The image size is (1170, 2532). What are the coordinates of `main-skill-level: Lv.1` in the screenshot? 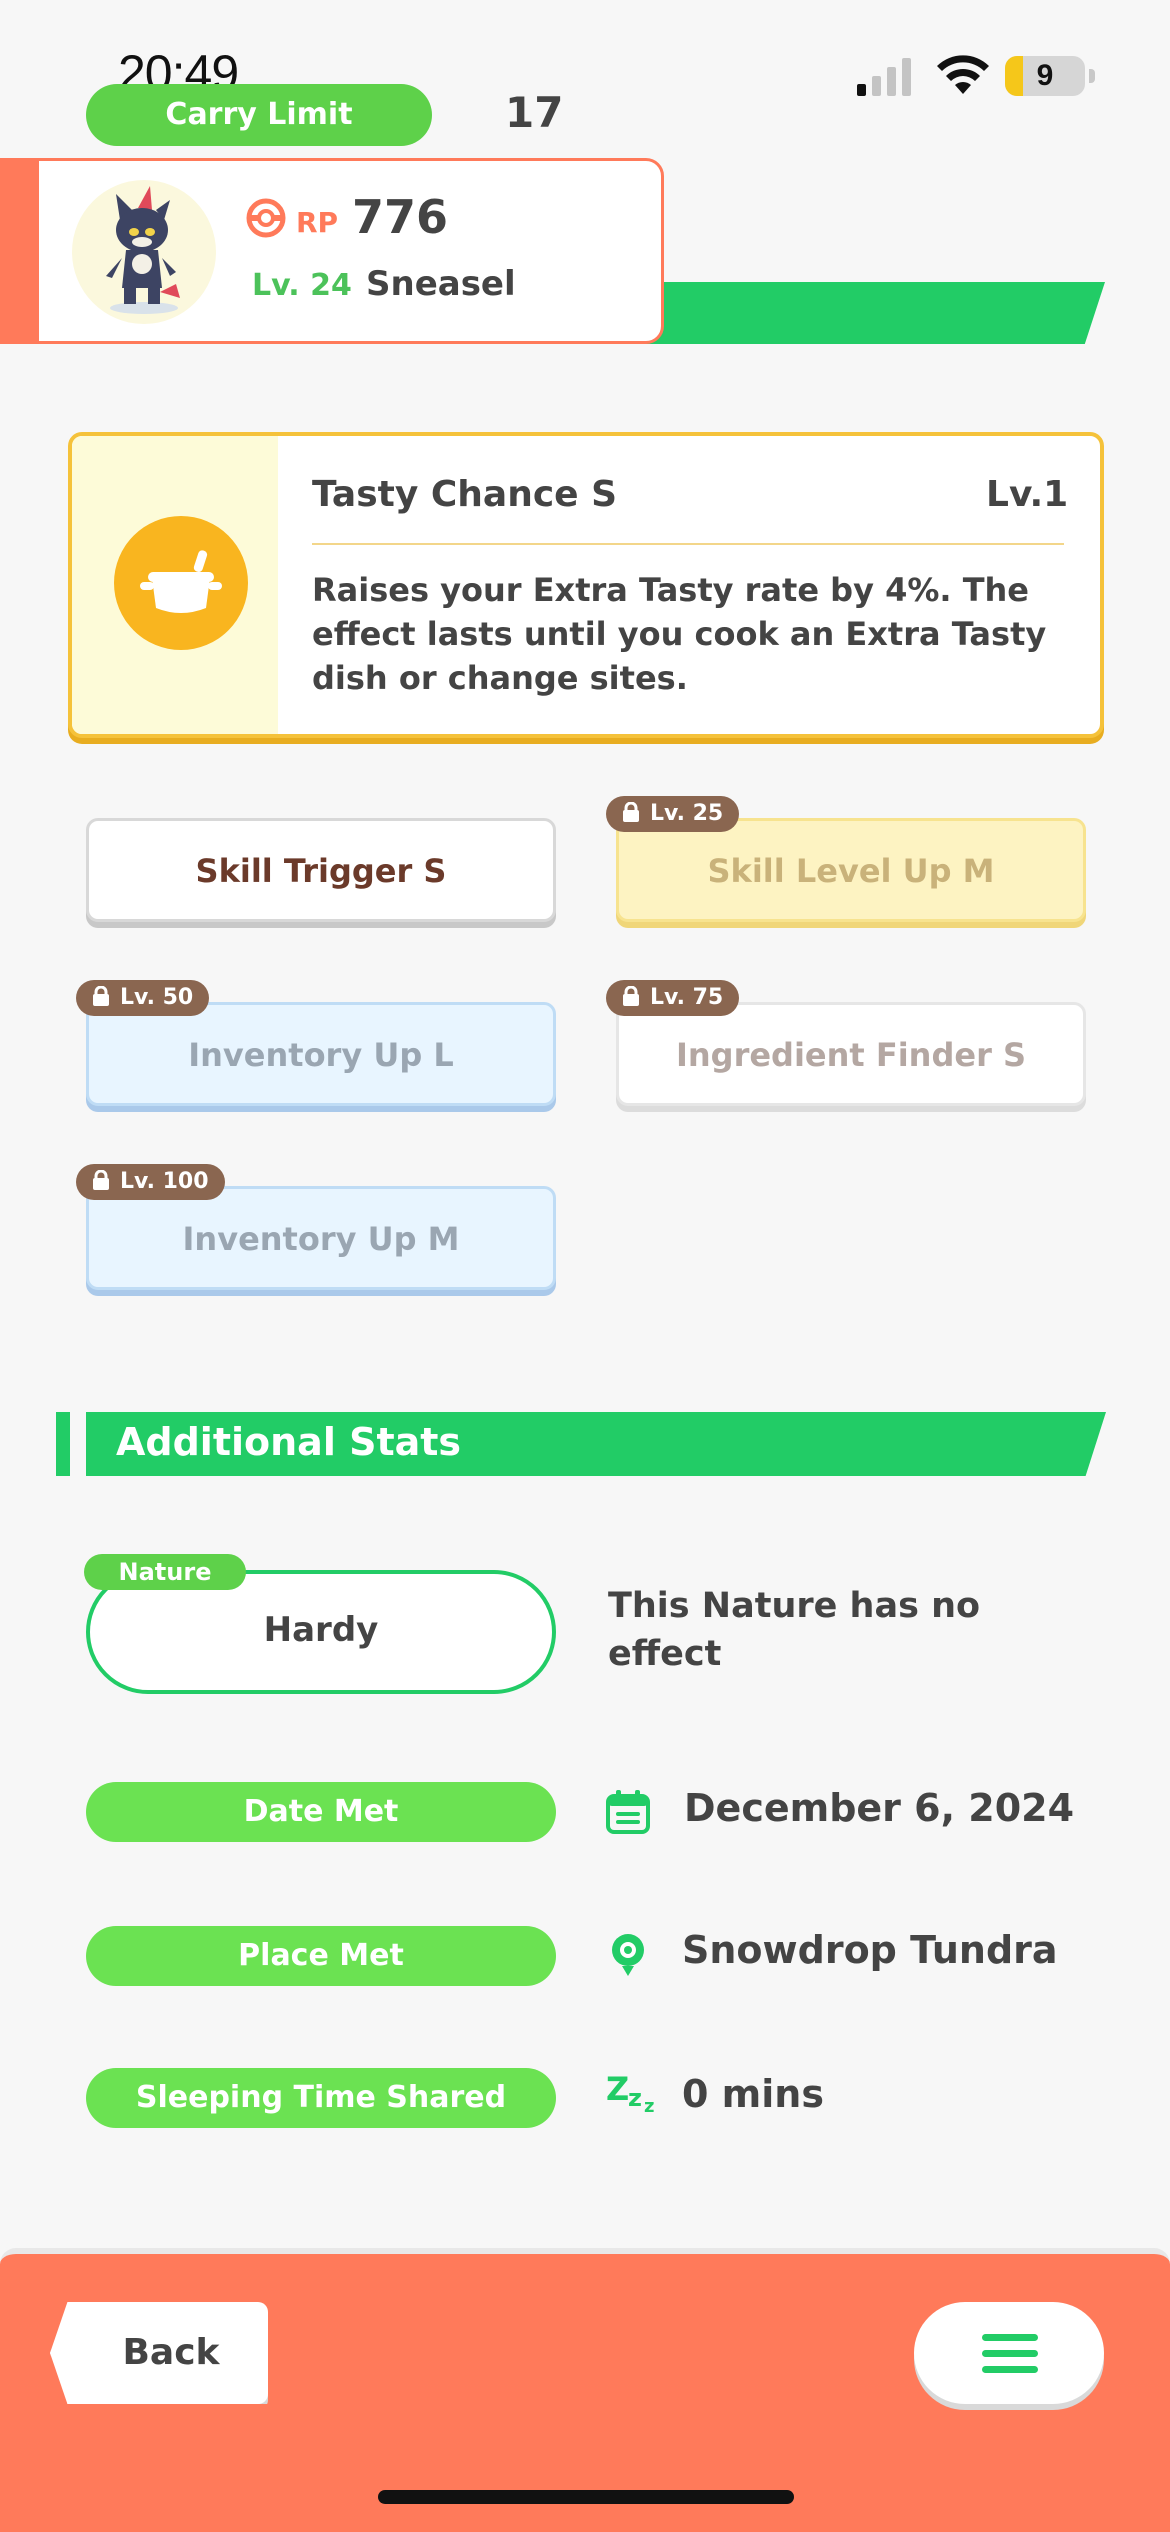 It's located at (1027, 494).